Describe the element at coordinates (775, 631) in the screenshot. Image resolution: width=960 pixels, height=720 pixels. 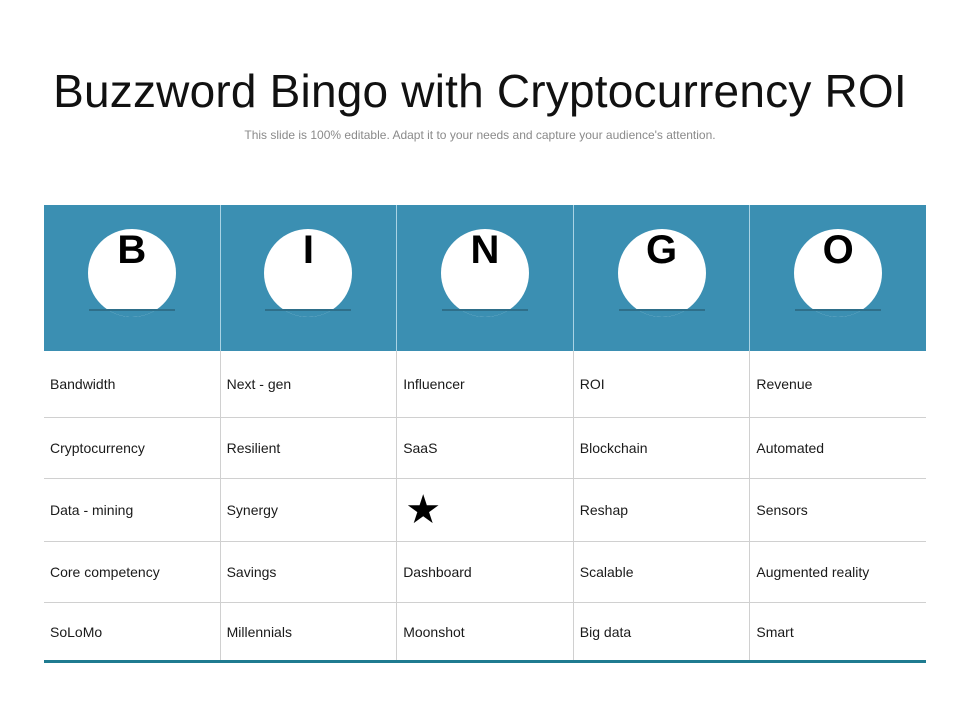
I see `bingo-cell: Smart` at that location.